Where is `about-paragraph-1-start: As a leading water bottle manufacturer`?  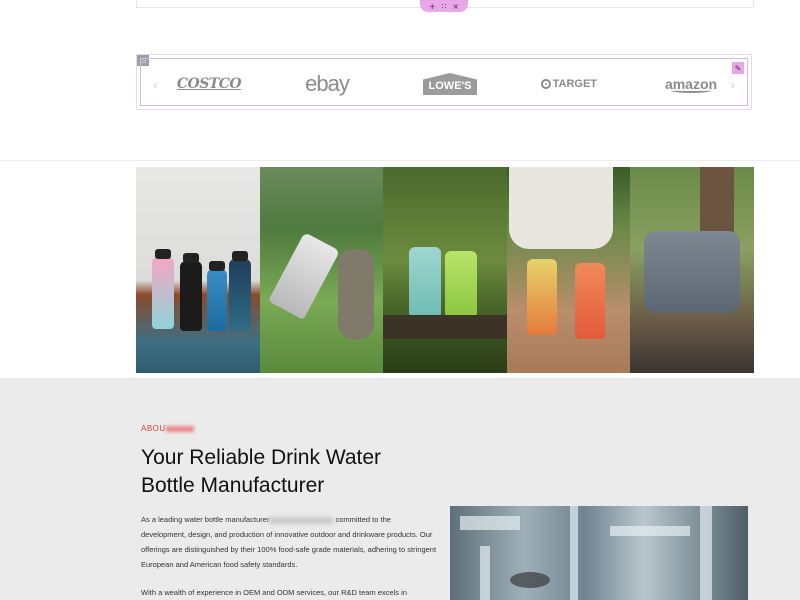
about-paragraph-1-start: As a leading water bottle manufacturer is located at coordinates (205, 519).